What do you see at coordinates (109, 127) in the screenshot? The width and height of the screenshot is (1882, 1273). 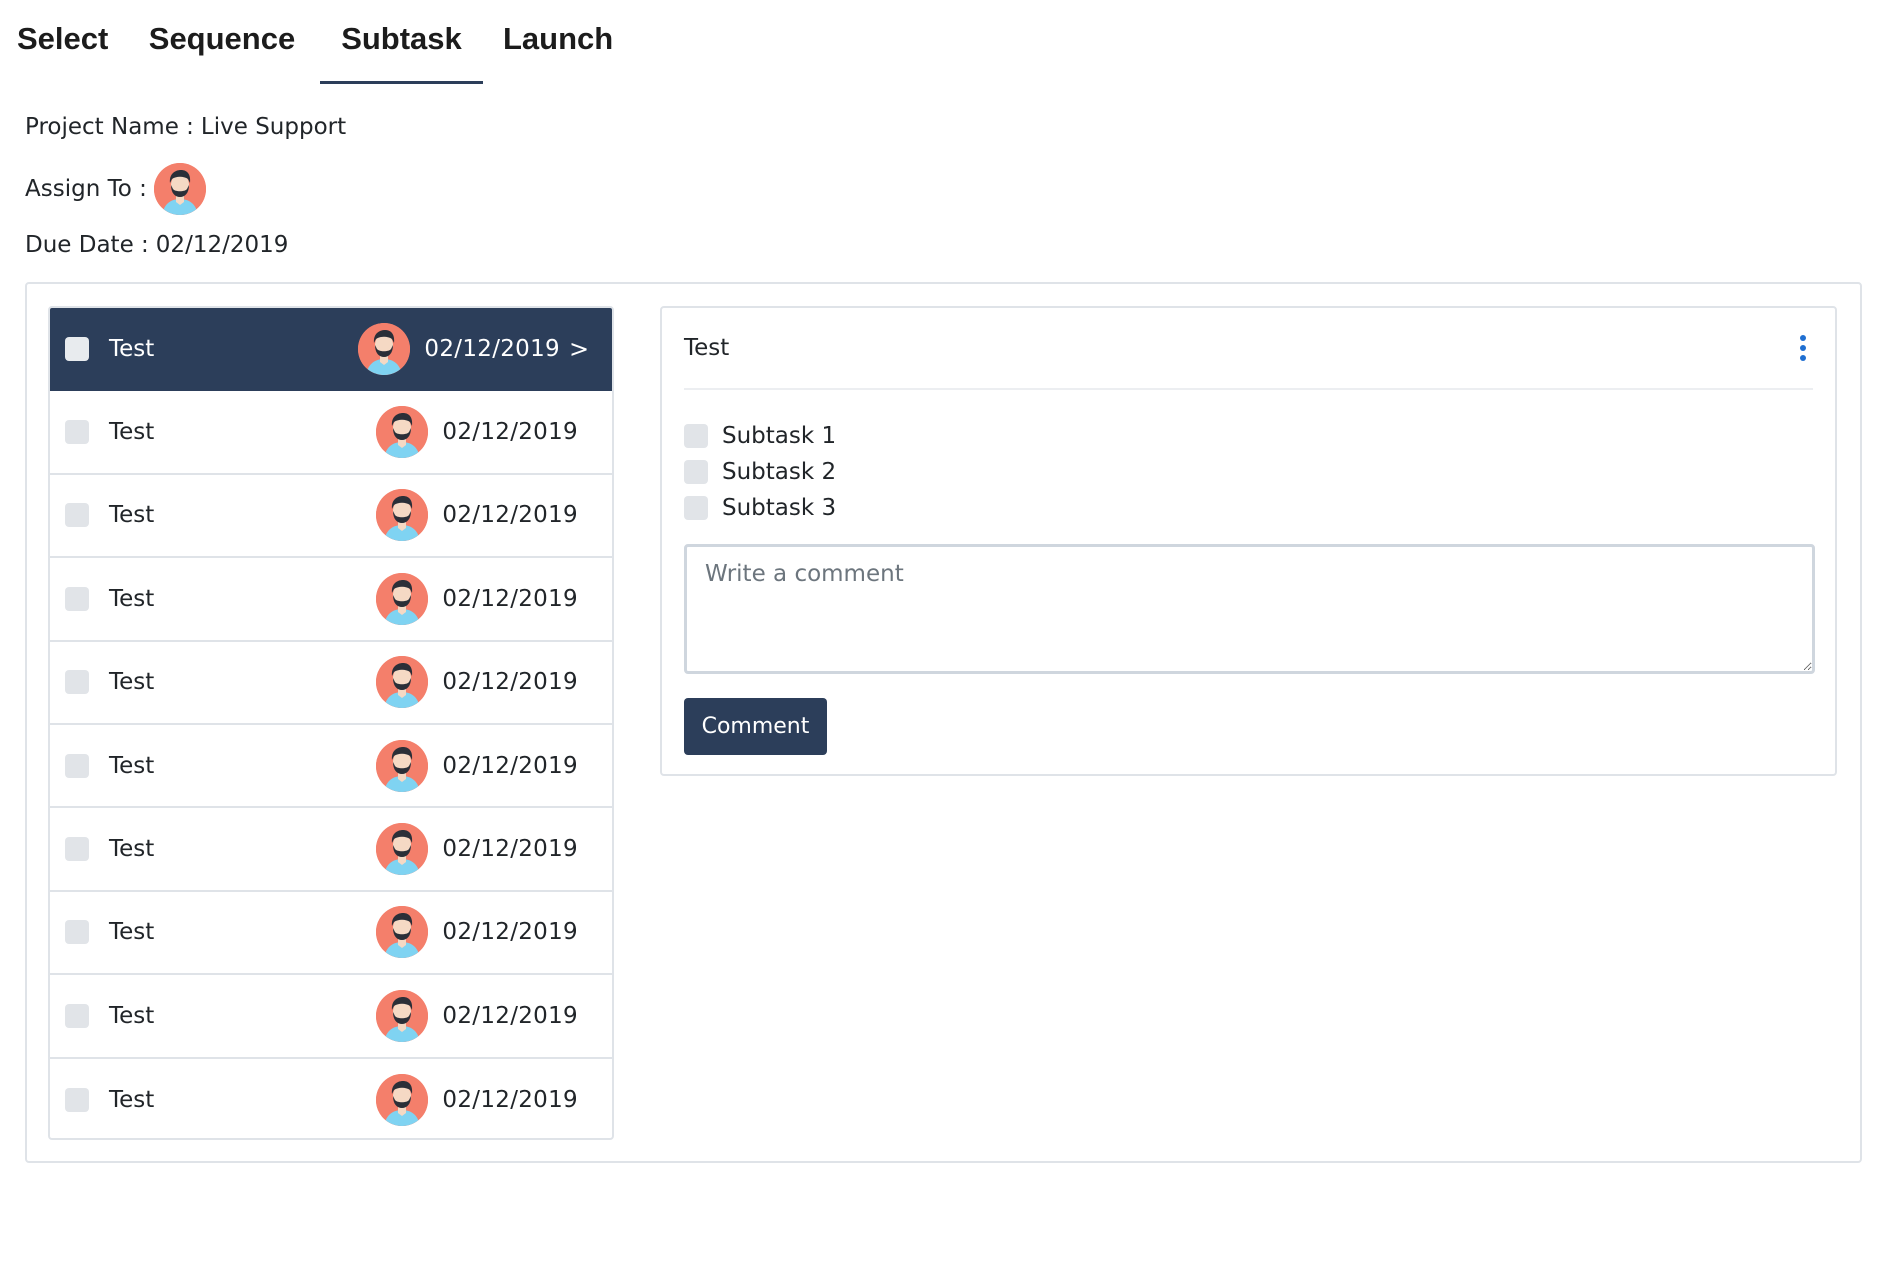 I see `project-name-label: Project Name :` at bounding box center [109, 127].